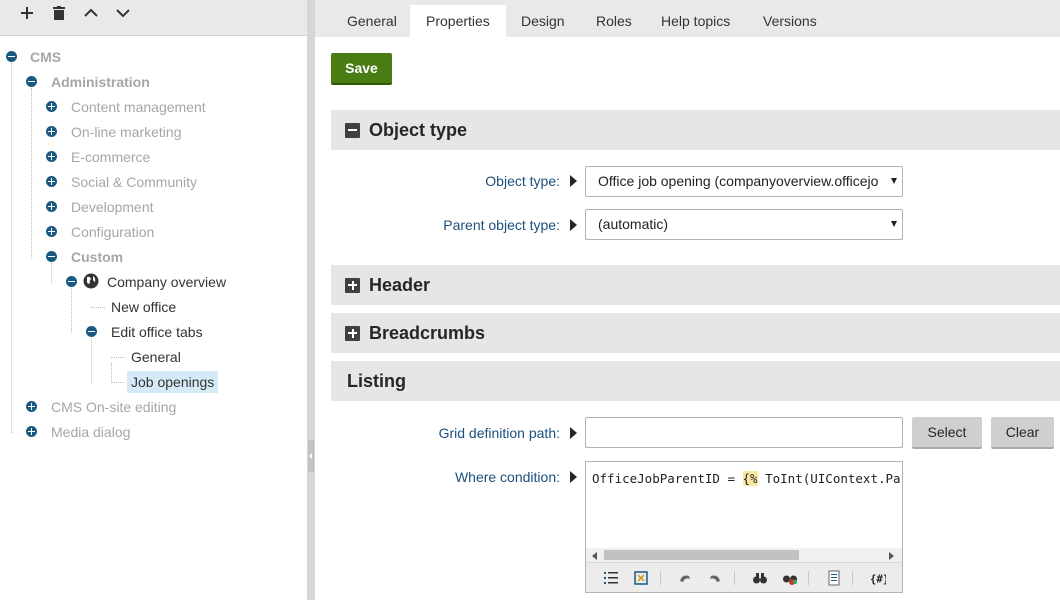 This screenshot has width=1060, height=600. What do you see at coordinates (123, 13) in the screenshot?
I see `chevron-down-icon` at bounding box center [123, 13].